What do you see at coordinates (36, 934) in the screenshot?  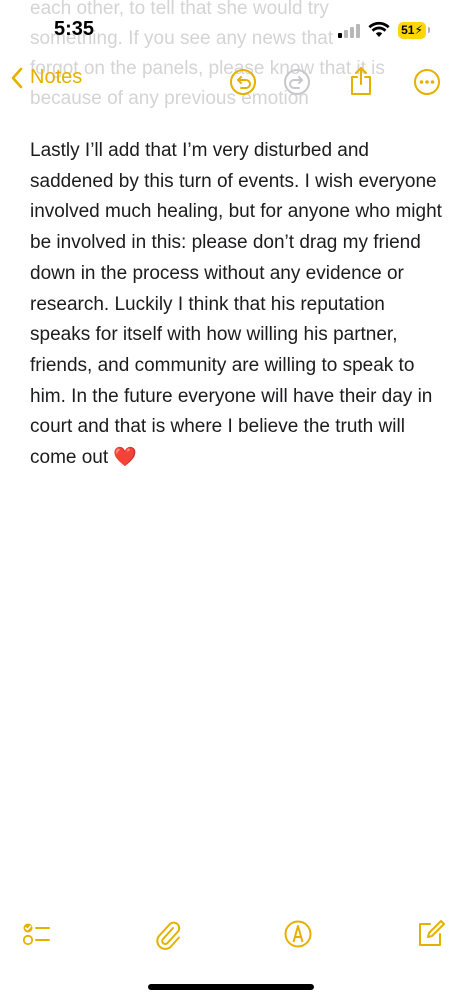 I see `checklist-icon` at bounding box center [36, 934].